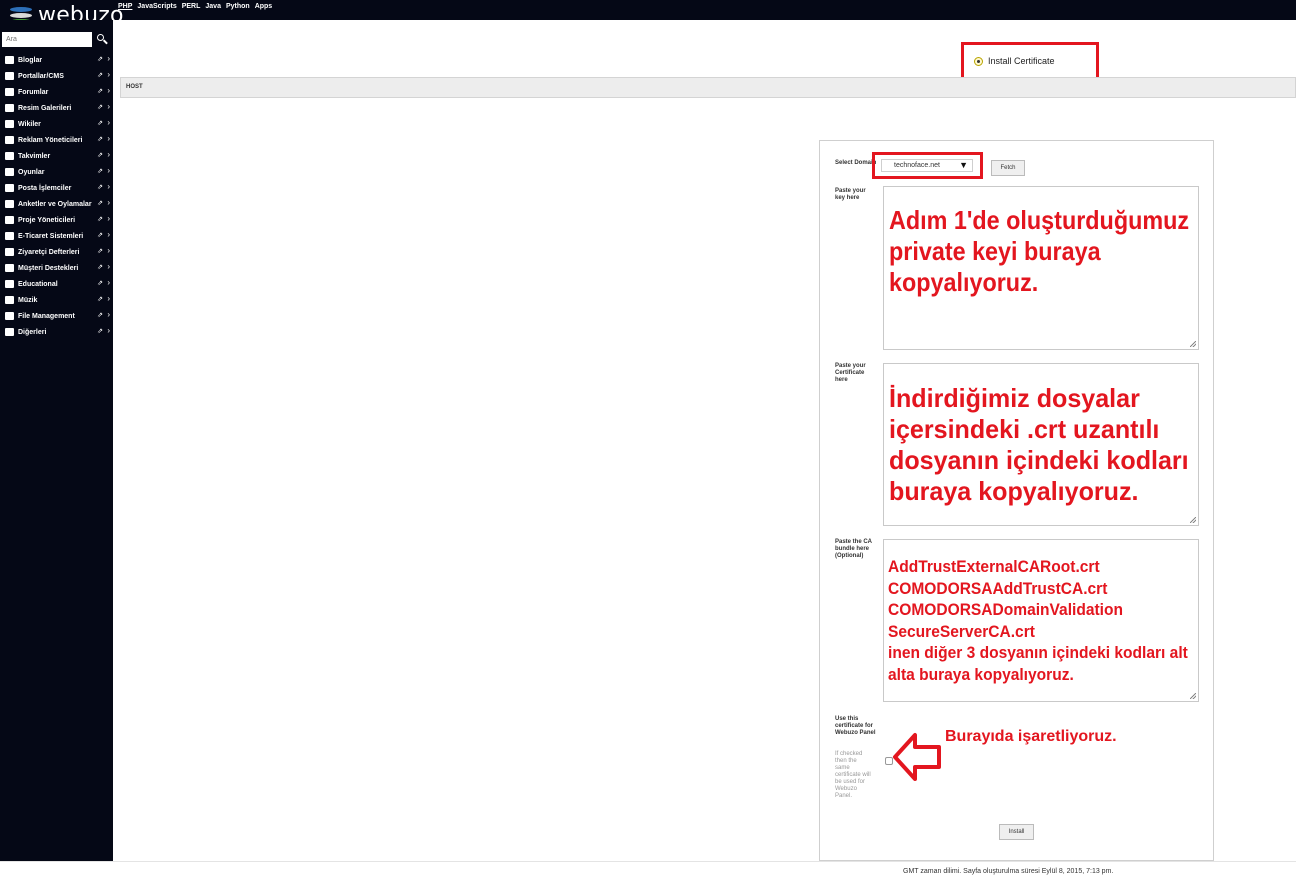 This screenshot has height=881, width=1296. Describe the element at coordinates (1030, 61) in the screenshot. I see `install-certificate-tab: Install Certificate` at that location.